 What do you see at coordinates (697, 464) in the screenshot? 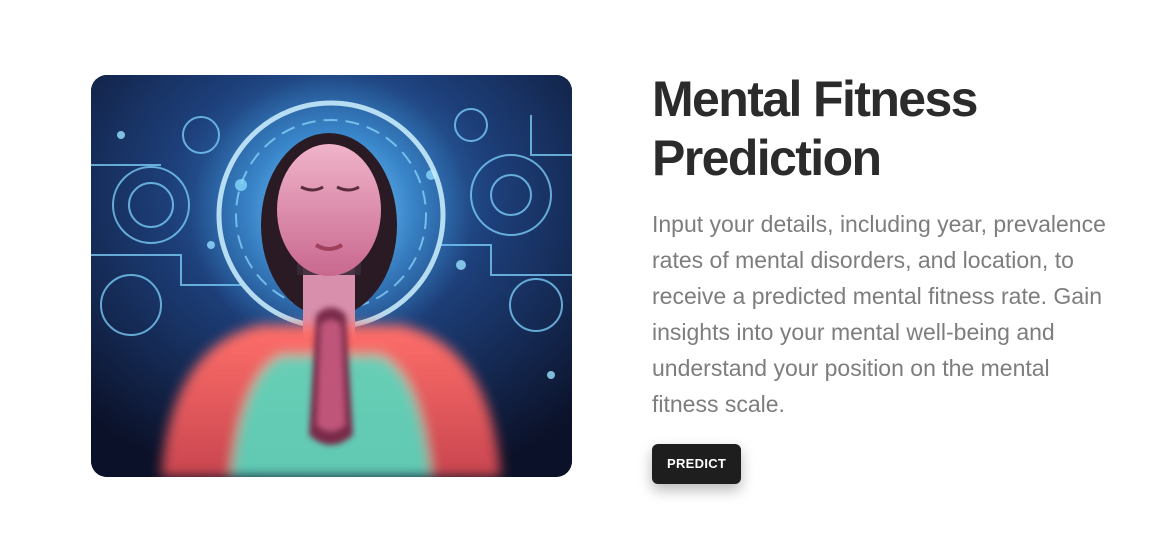
I see `predict-button: PREDICT` at bounding box center [697, 464].